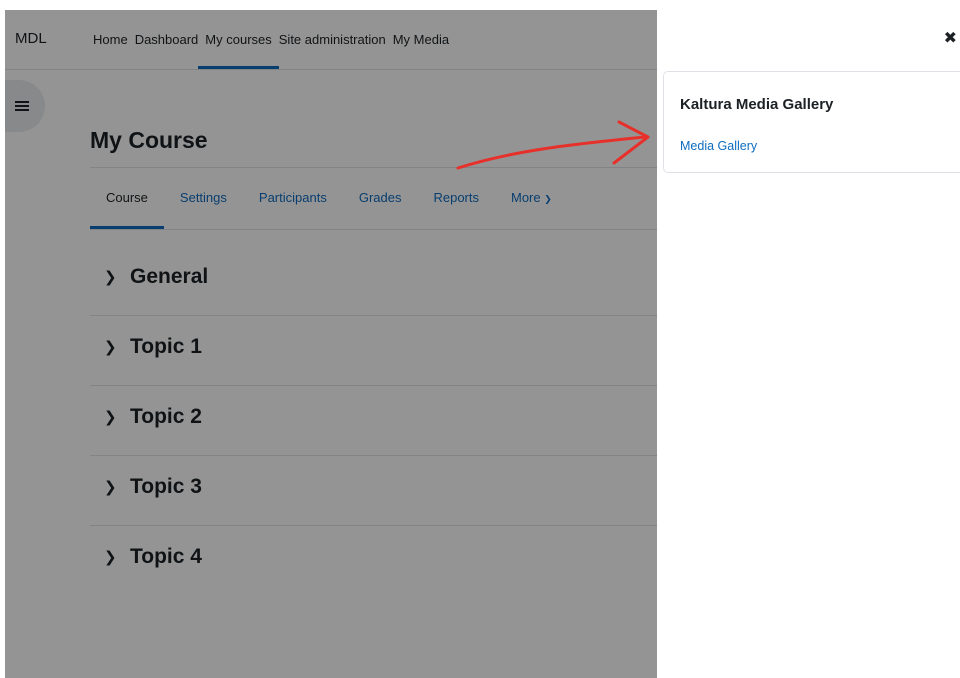 This screenshot has width=960, height=678. I want to click on media-gallery-link: Media Gallery, so click(718, 146).